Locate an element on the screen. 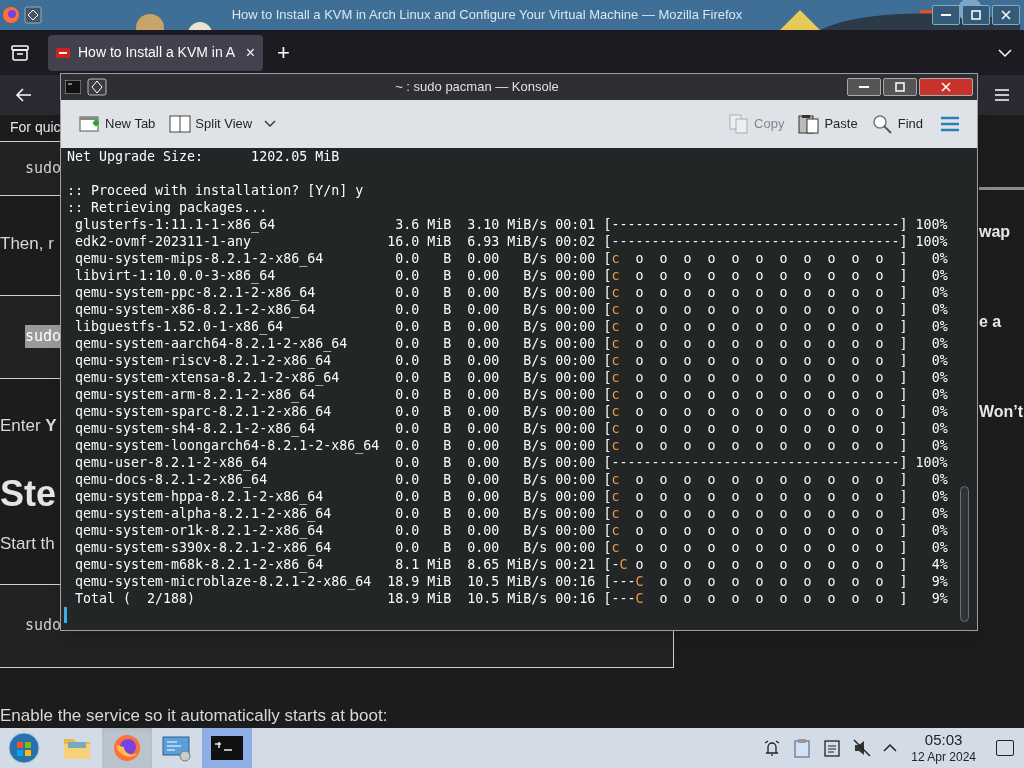 The height and width of the screenshot is (768, 1024). toolbar-button: Split View is located at coordinates (211, 124).